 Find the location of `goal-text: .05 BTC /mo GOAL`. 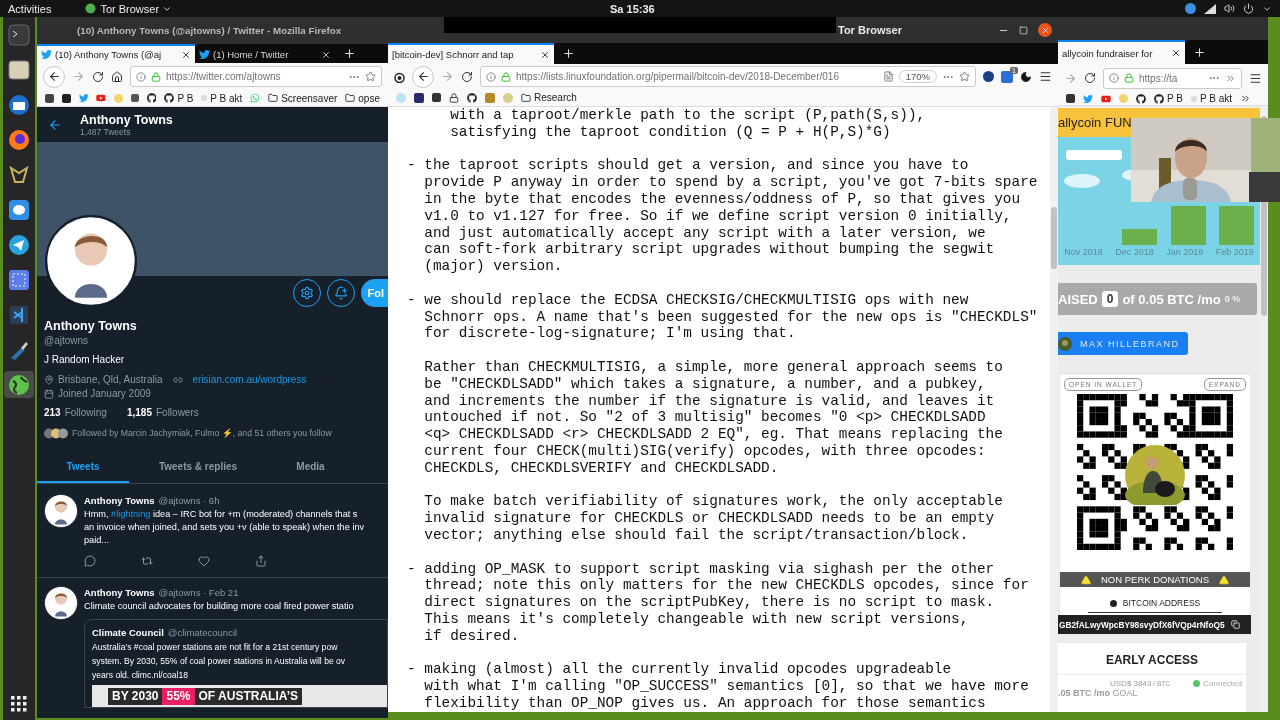

goal-text: .05 BTC /mo GOAL is located at coordinates (1098, 693).